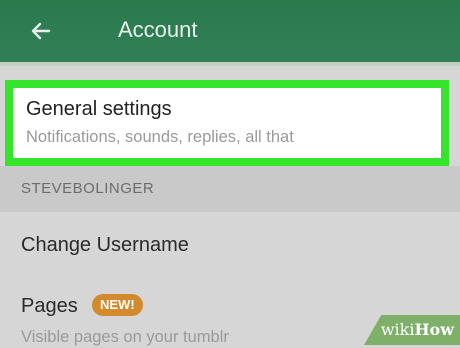  I want to click on back-button, so click(41, 31).